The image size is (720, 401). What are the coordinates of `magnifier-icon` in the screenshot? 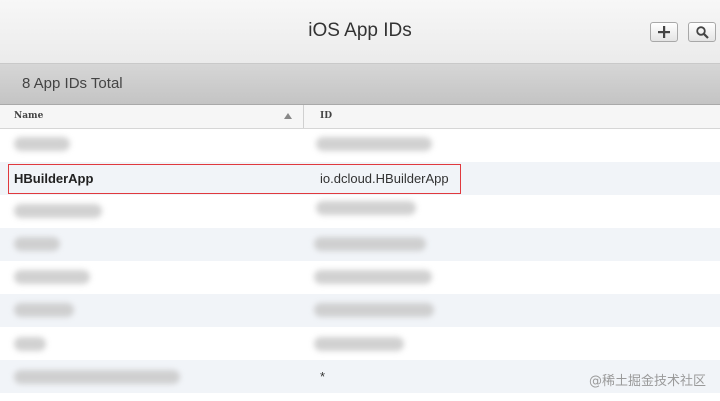 It's located at (702, 32).